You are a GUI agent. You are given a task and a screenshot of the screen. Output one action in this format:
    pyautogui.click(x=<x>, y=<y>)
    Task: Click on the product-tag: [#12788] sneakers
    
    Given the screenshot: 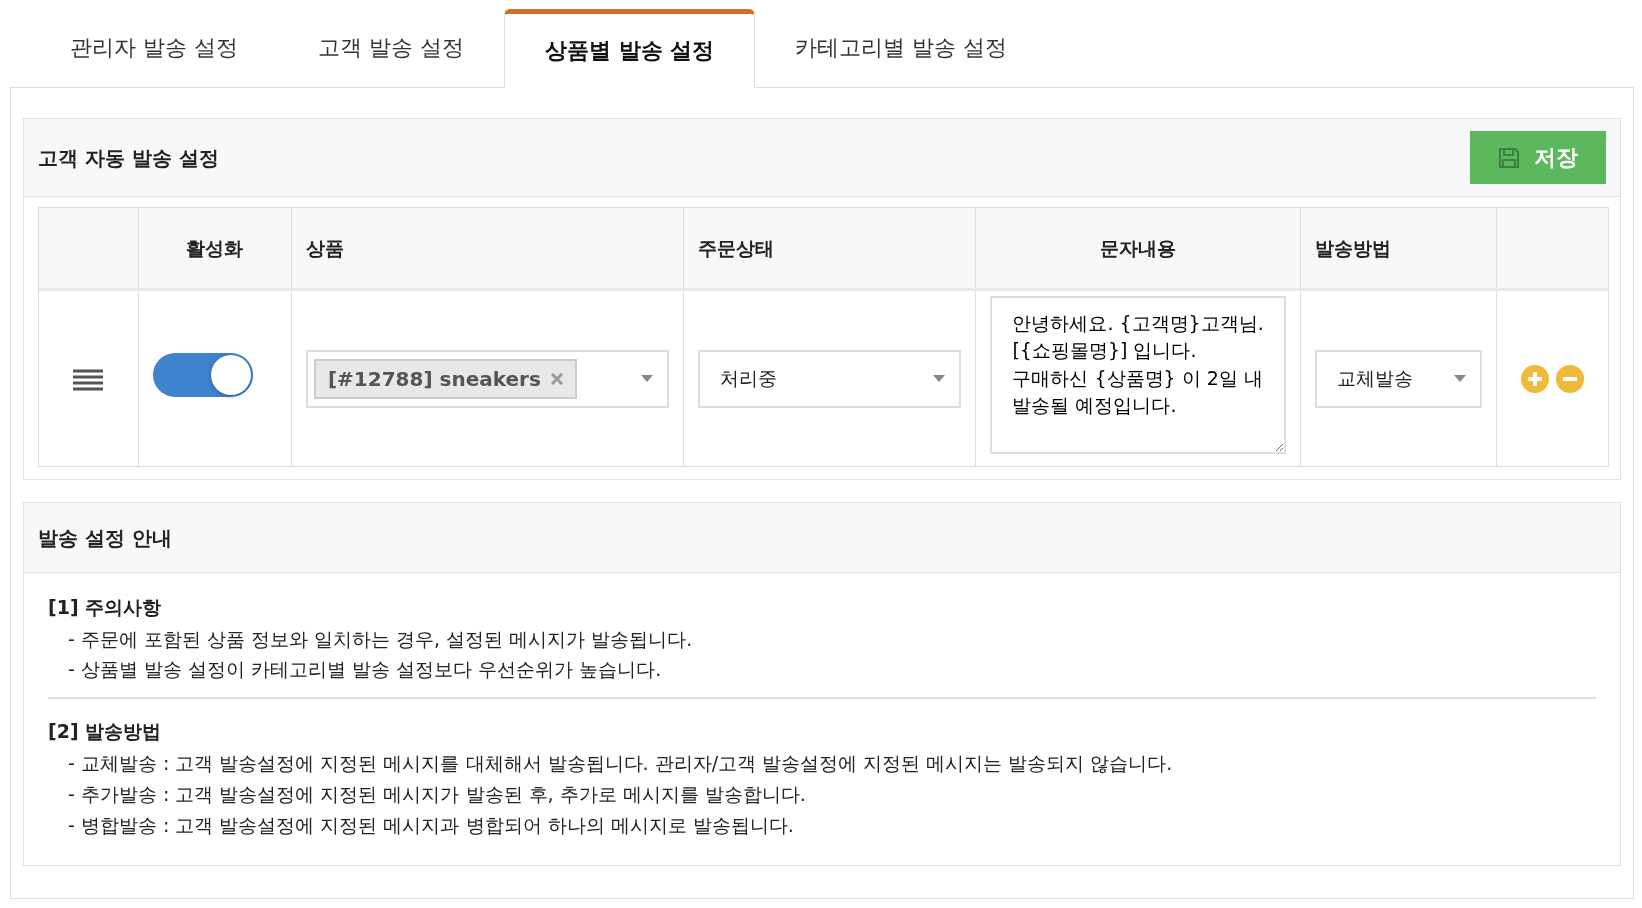 What is the action you would take?
    pyautogui.click(x=445, y=378)
    